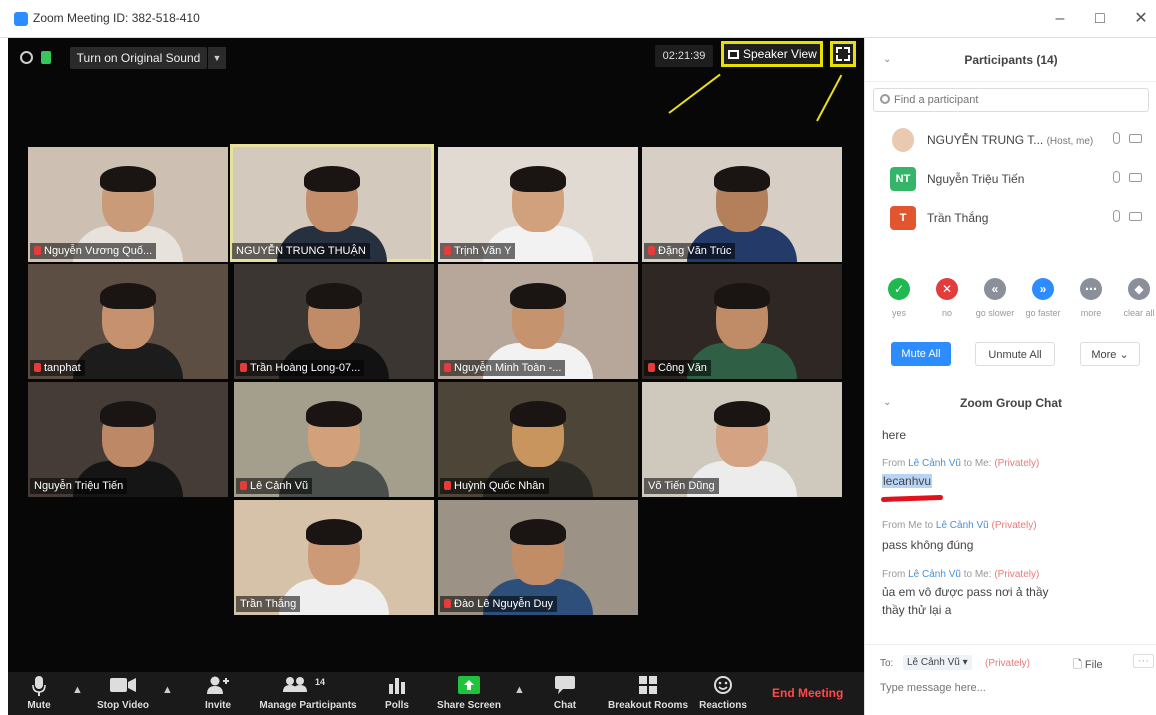 This screenshot has width=1156, height=715. I want to click on feedback-icon: ◆, so click(1139, 289).